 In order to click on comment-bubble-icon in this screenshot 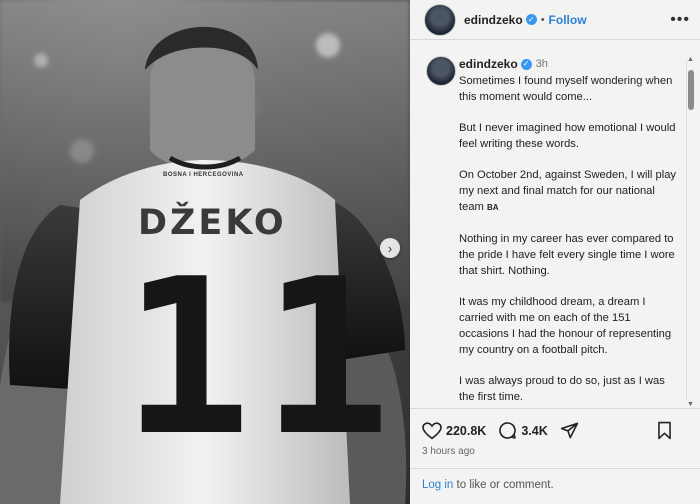, I will do `click(508, 430)`.